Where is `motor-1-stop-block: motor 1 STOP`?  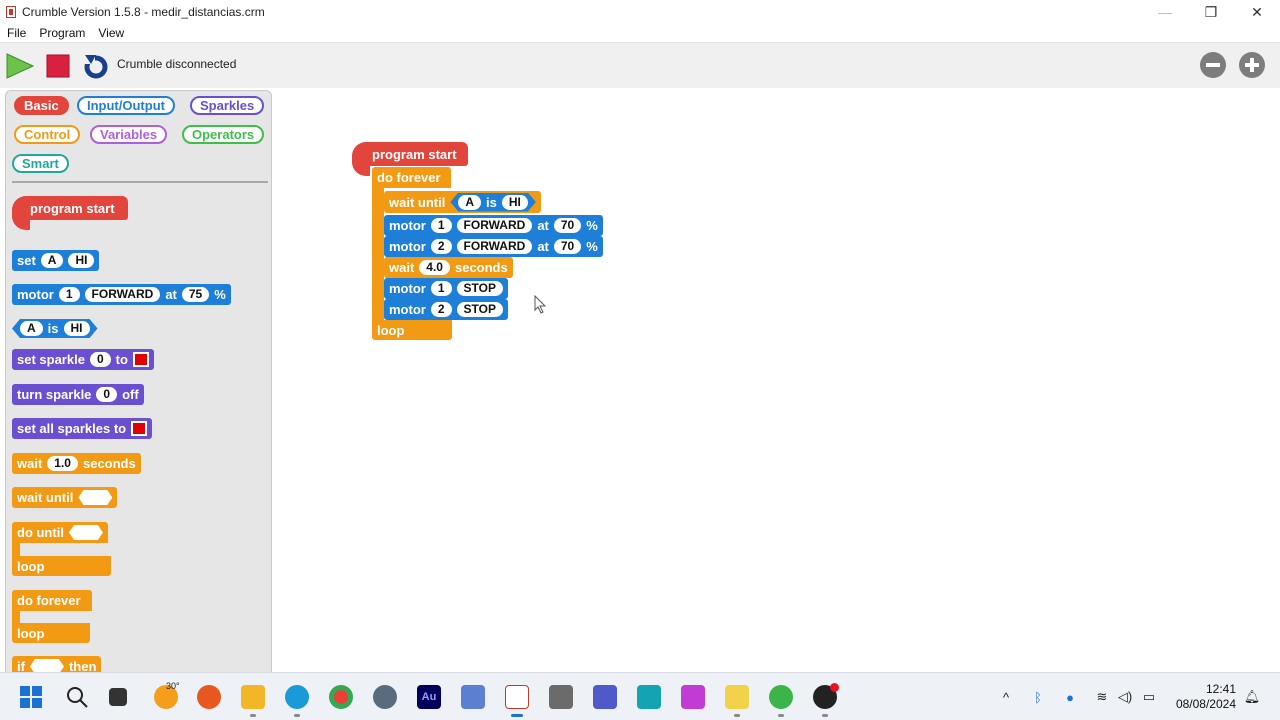
motor-1-stop-block: motor 1 STOP is located at coordinates (446, 288).